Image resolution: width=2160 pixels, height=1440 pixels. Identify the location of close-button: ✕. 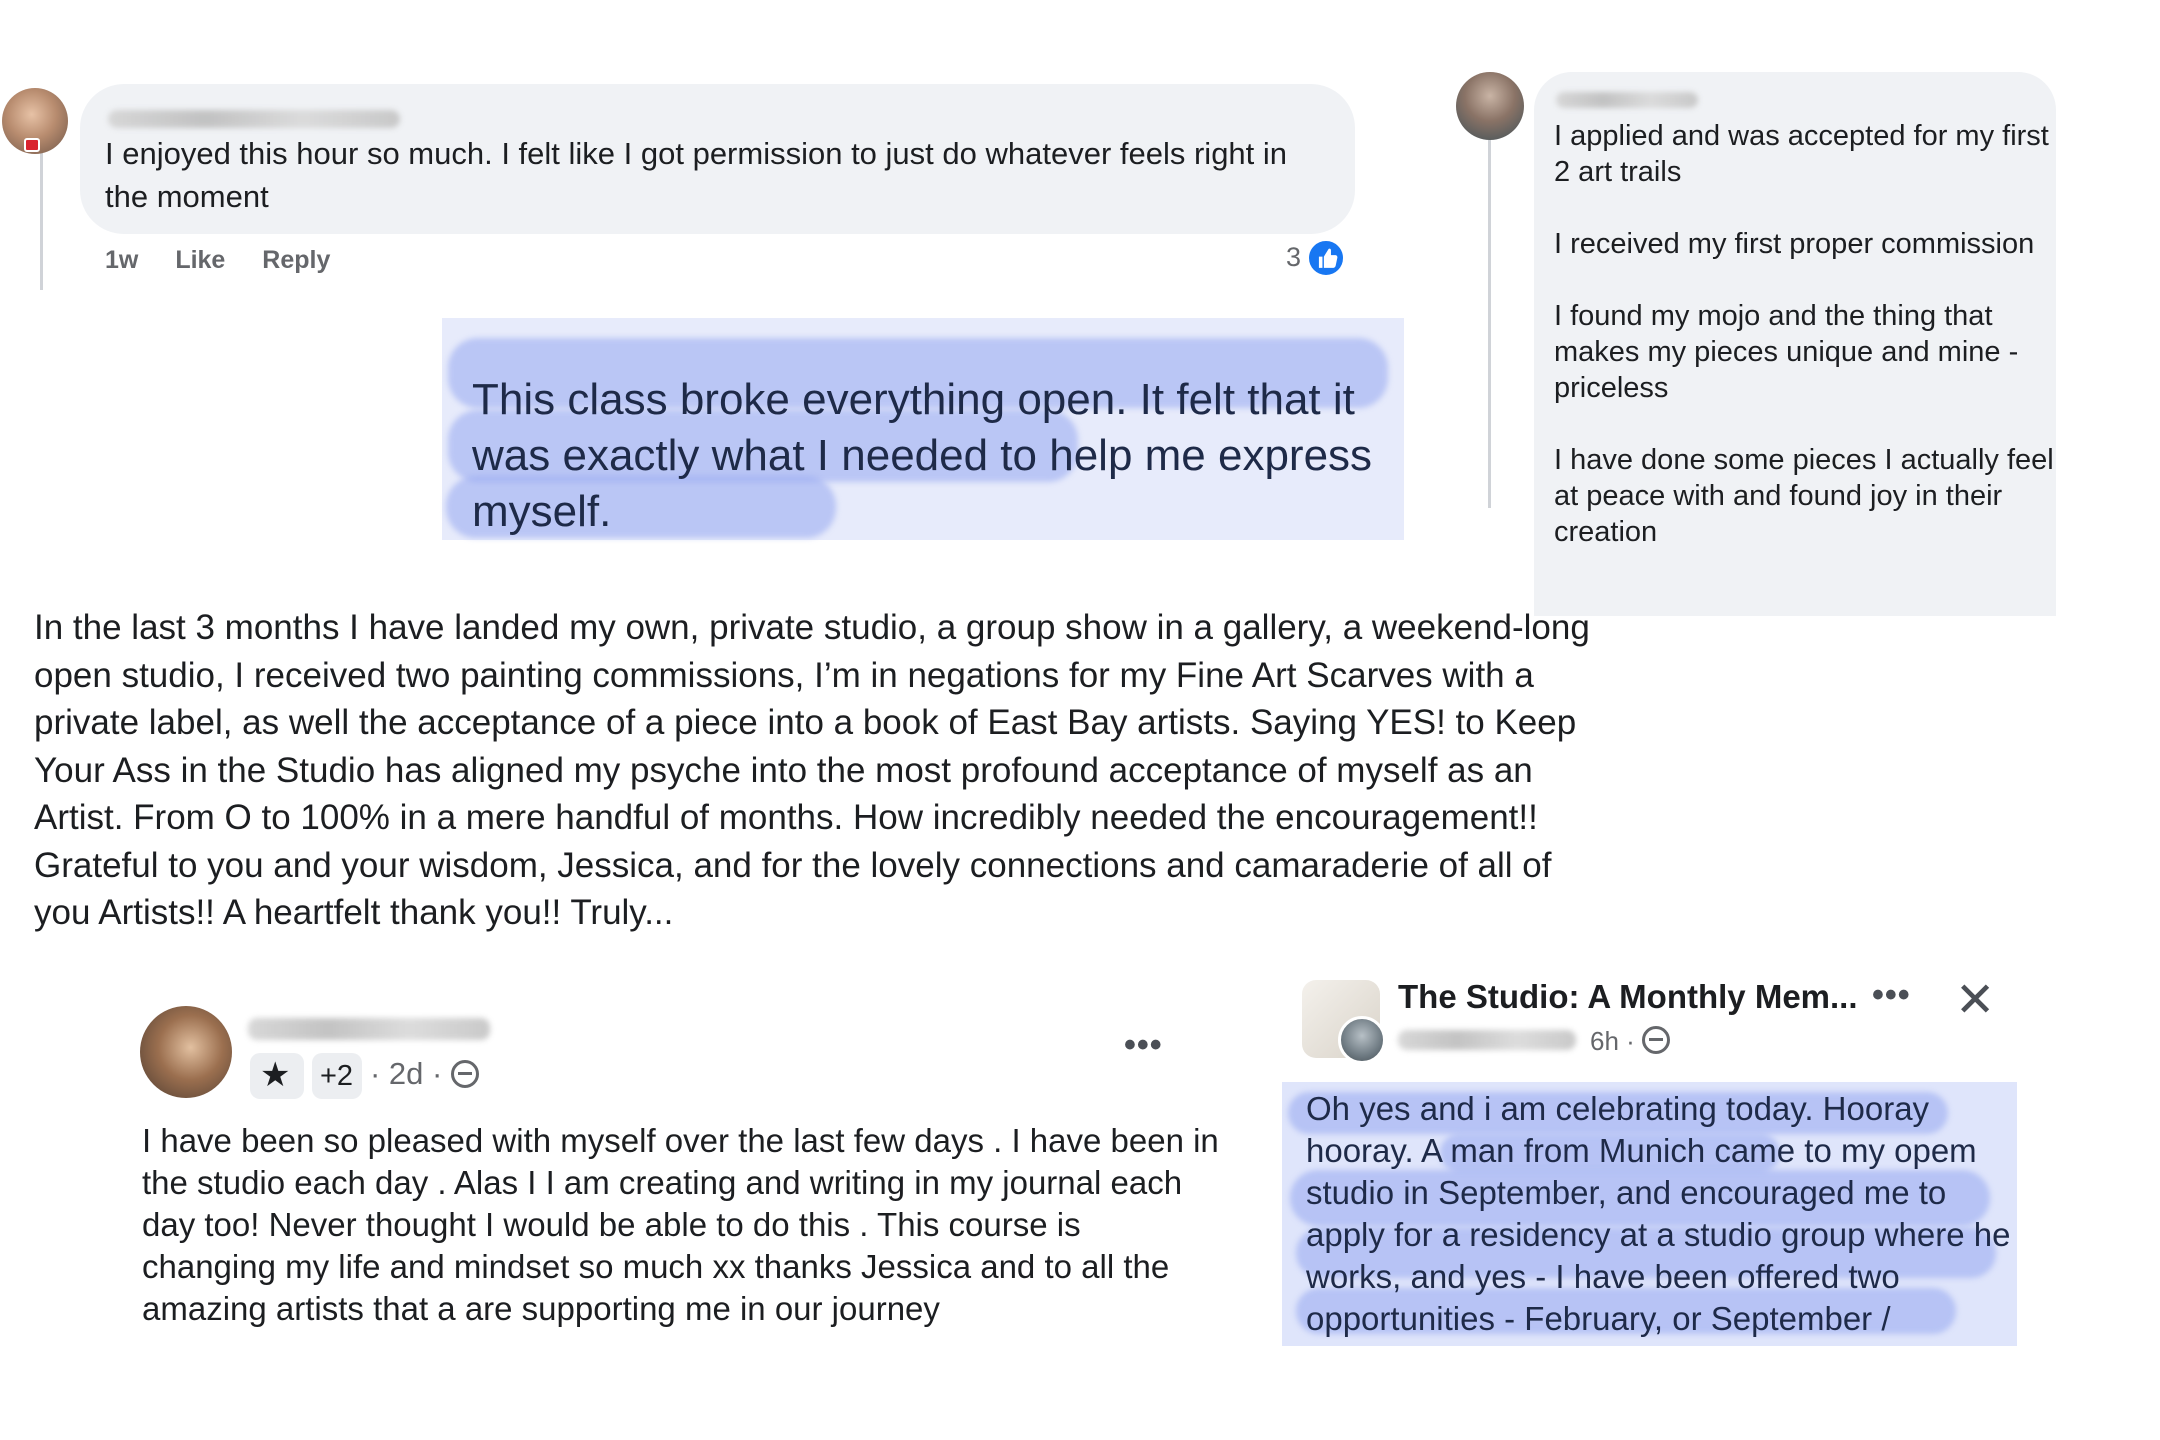
(1975, 1000).